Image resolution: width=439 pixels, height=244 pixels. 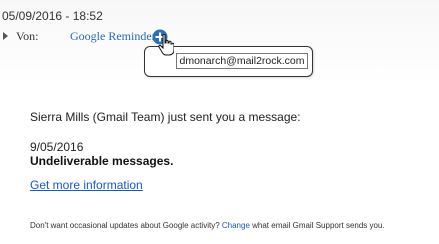 What do you see at coordinates (317, 225) in the screenshot?
I see `footer-text-after: what email Gmail Support sends you.` at bounding box center [317, 225].